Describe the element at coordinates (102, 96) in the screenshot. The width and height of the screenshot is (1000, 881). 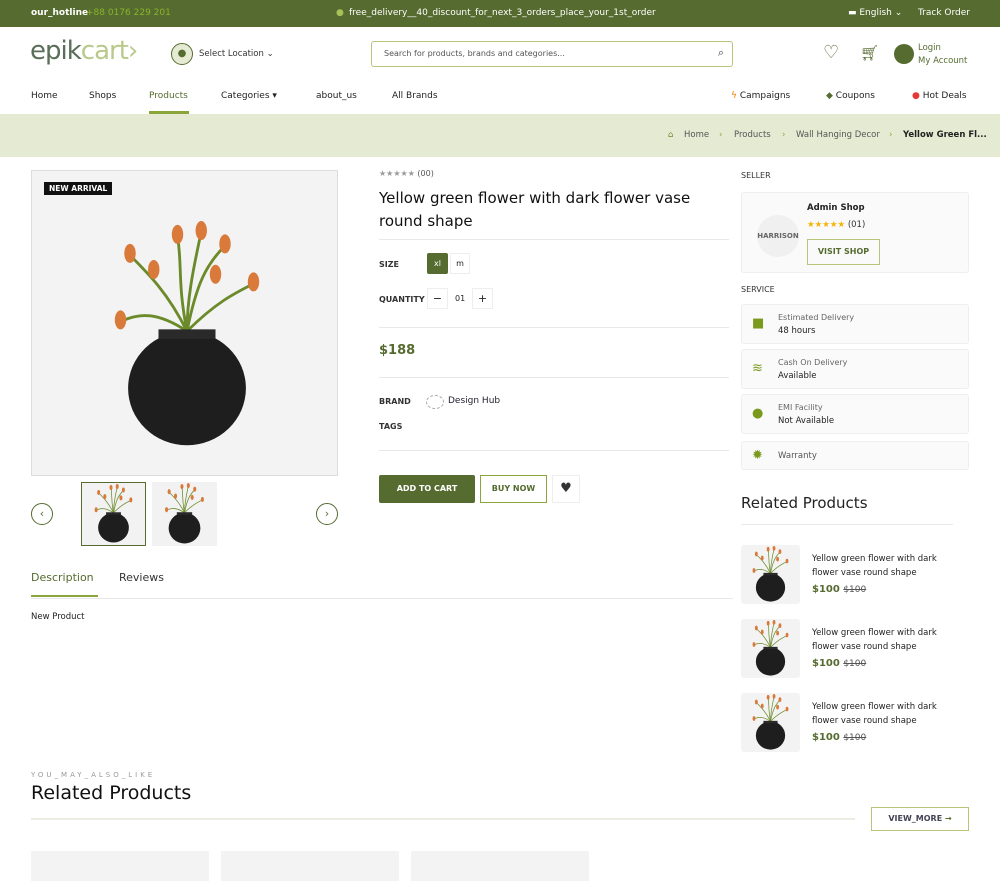
I see `nav-shops: Shops` at that location.